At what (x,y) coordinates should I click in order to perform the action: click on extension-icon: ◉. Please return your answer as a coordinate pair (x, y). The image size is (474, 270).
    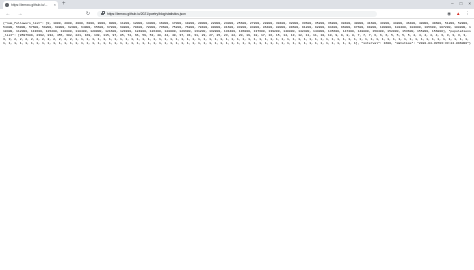
    Looking at the image, I should click on (449, 14).